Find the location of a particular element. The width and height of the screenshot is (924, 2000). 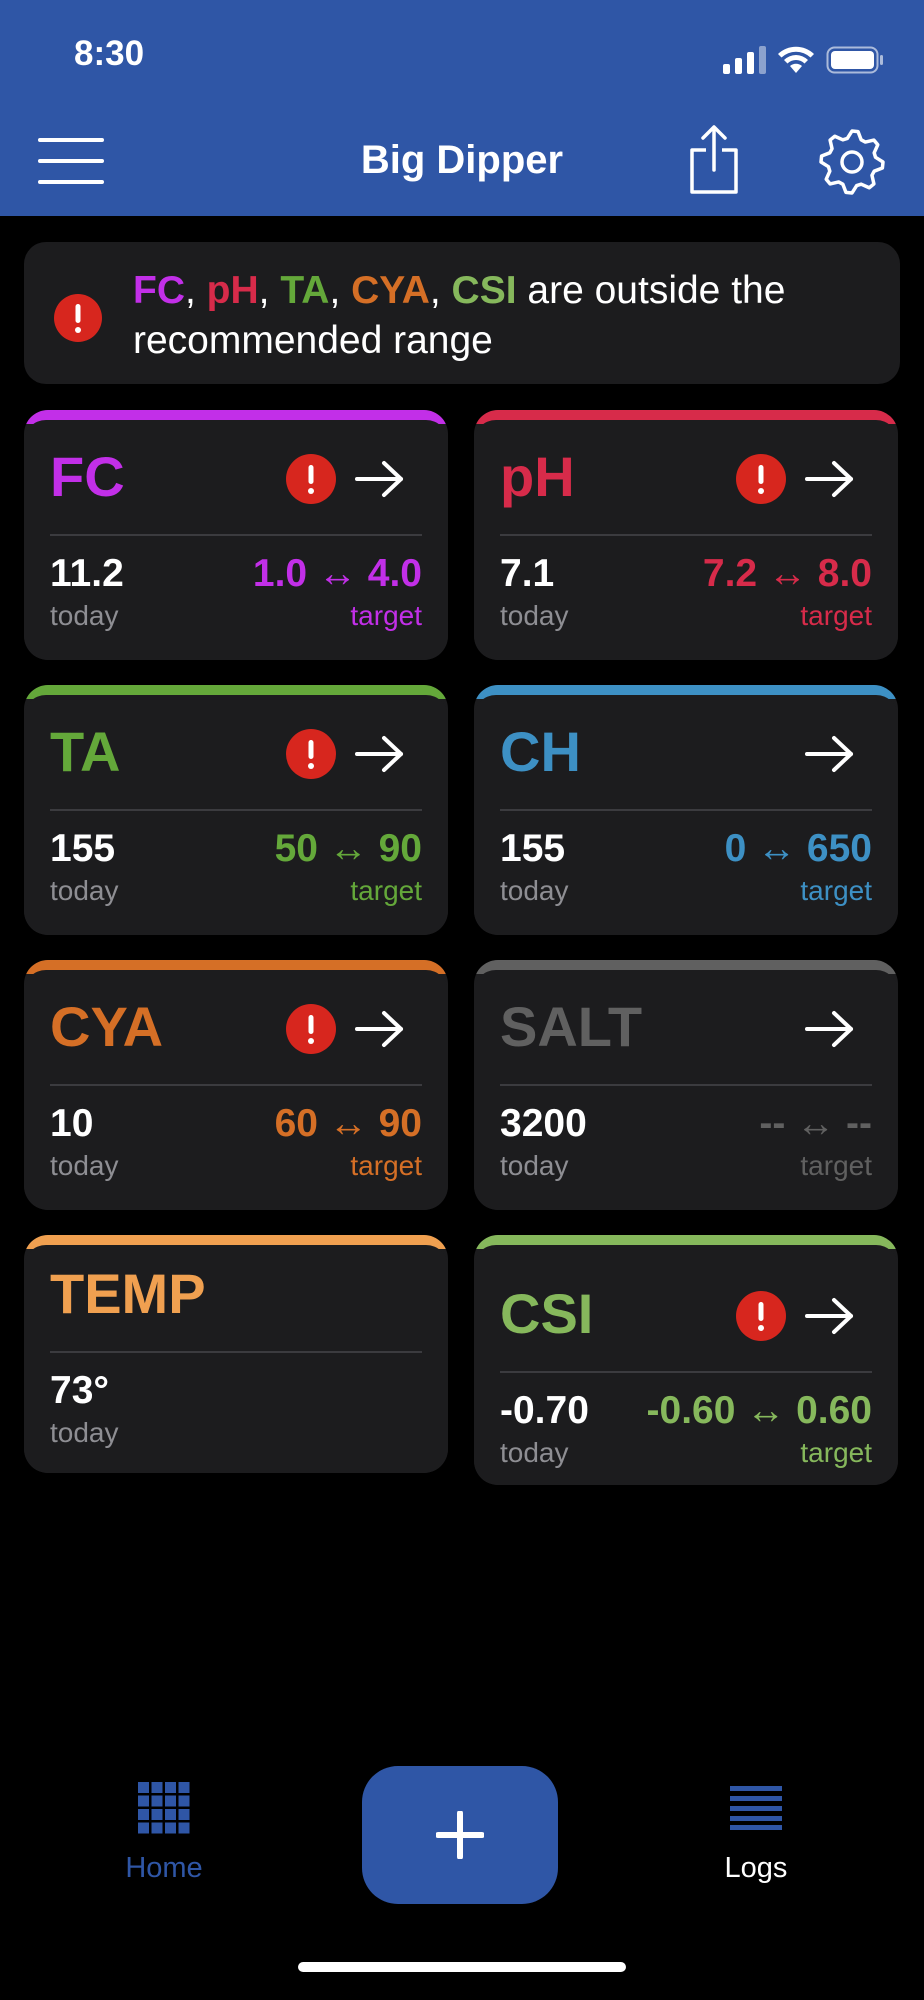

card-target-range: 7.2 ↔ 8.0 is located at coordinates (787, 573).